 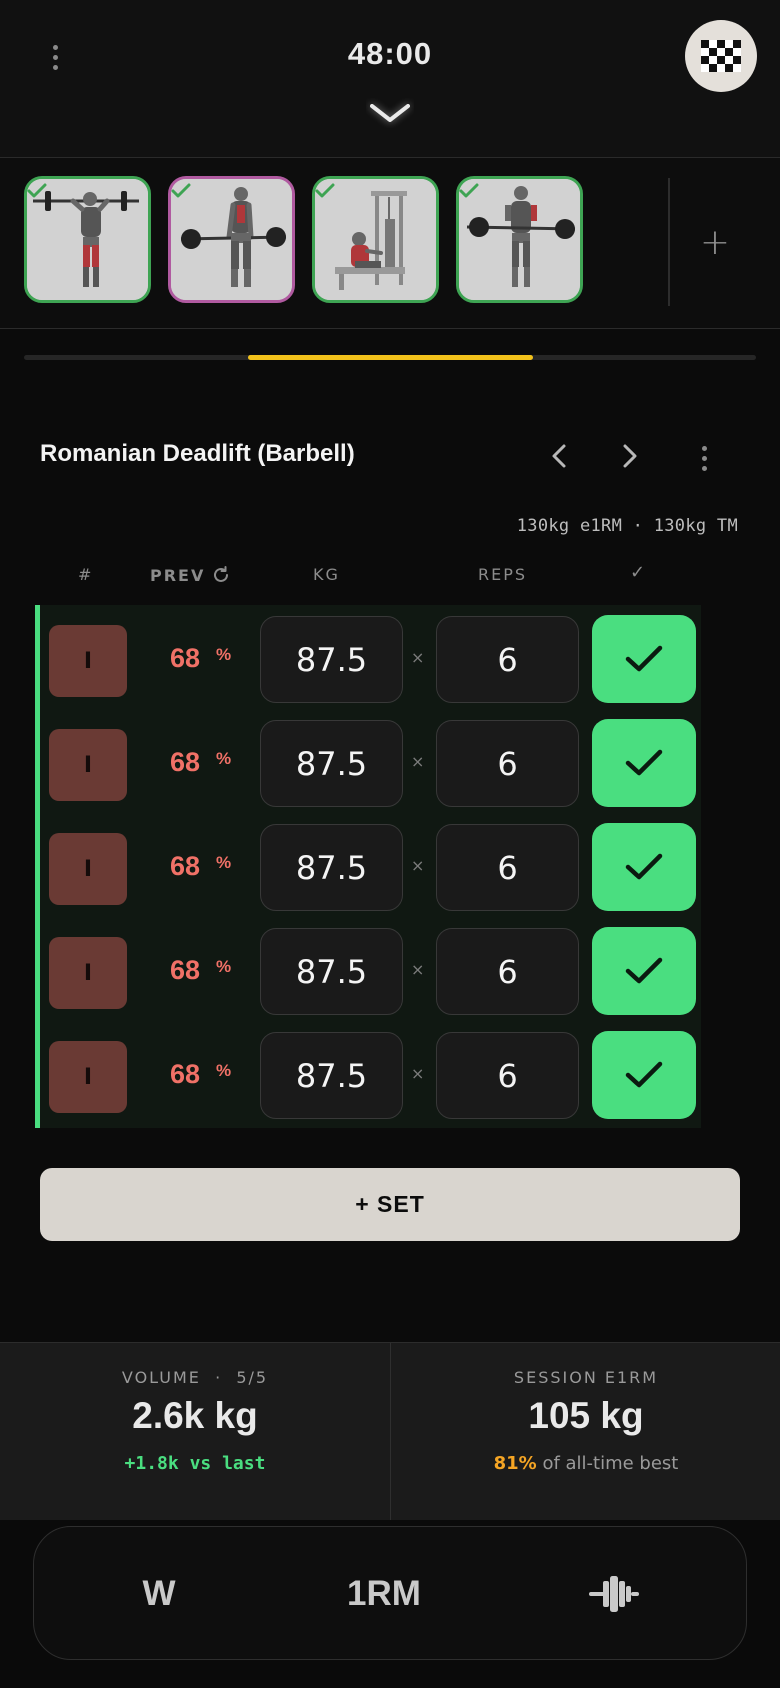 I want to click on e1rm-label: SESSION E1RM, so click(x=586, y=1377).